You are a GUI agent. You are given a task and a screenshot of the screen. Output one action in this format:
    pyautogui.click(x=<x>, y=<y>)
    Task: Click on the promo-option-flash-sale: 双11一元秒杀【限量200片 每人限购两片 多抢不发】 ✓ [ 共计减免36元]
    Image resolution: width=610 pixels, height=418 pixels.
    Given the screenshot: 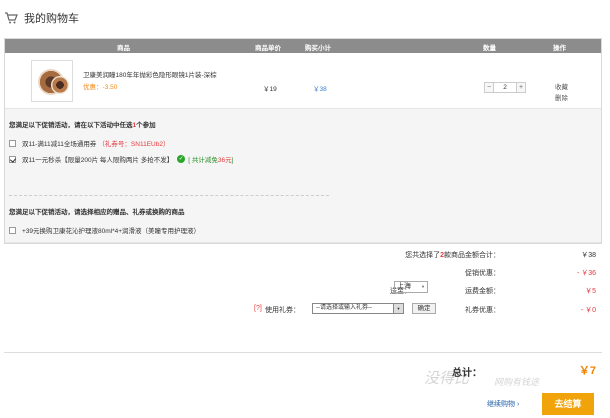 What is the action you would take?
    pyautogui.click(x=121, y=159)
    